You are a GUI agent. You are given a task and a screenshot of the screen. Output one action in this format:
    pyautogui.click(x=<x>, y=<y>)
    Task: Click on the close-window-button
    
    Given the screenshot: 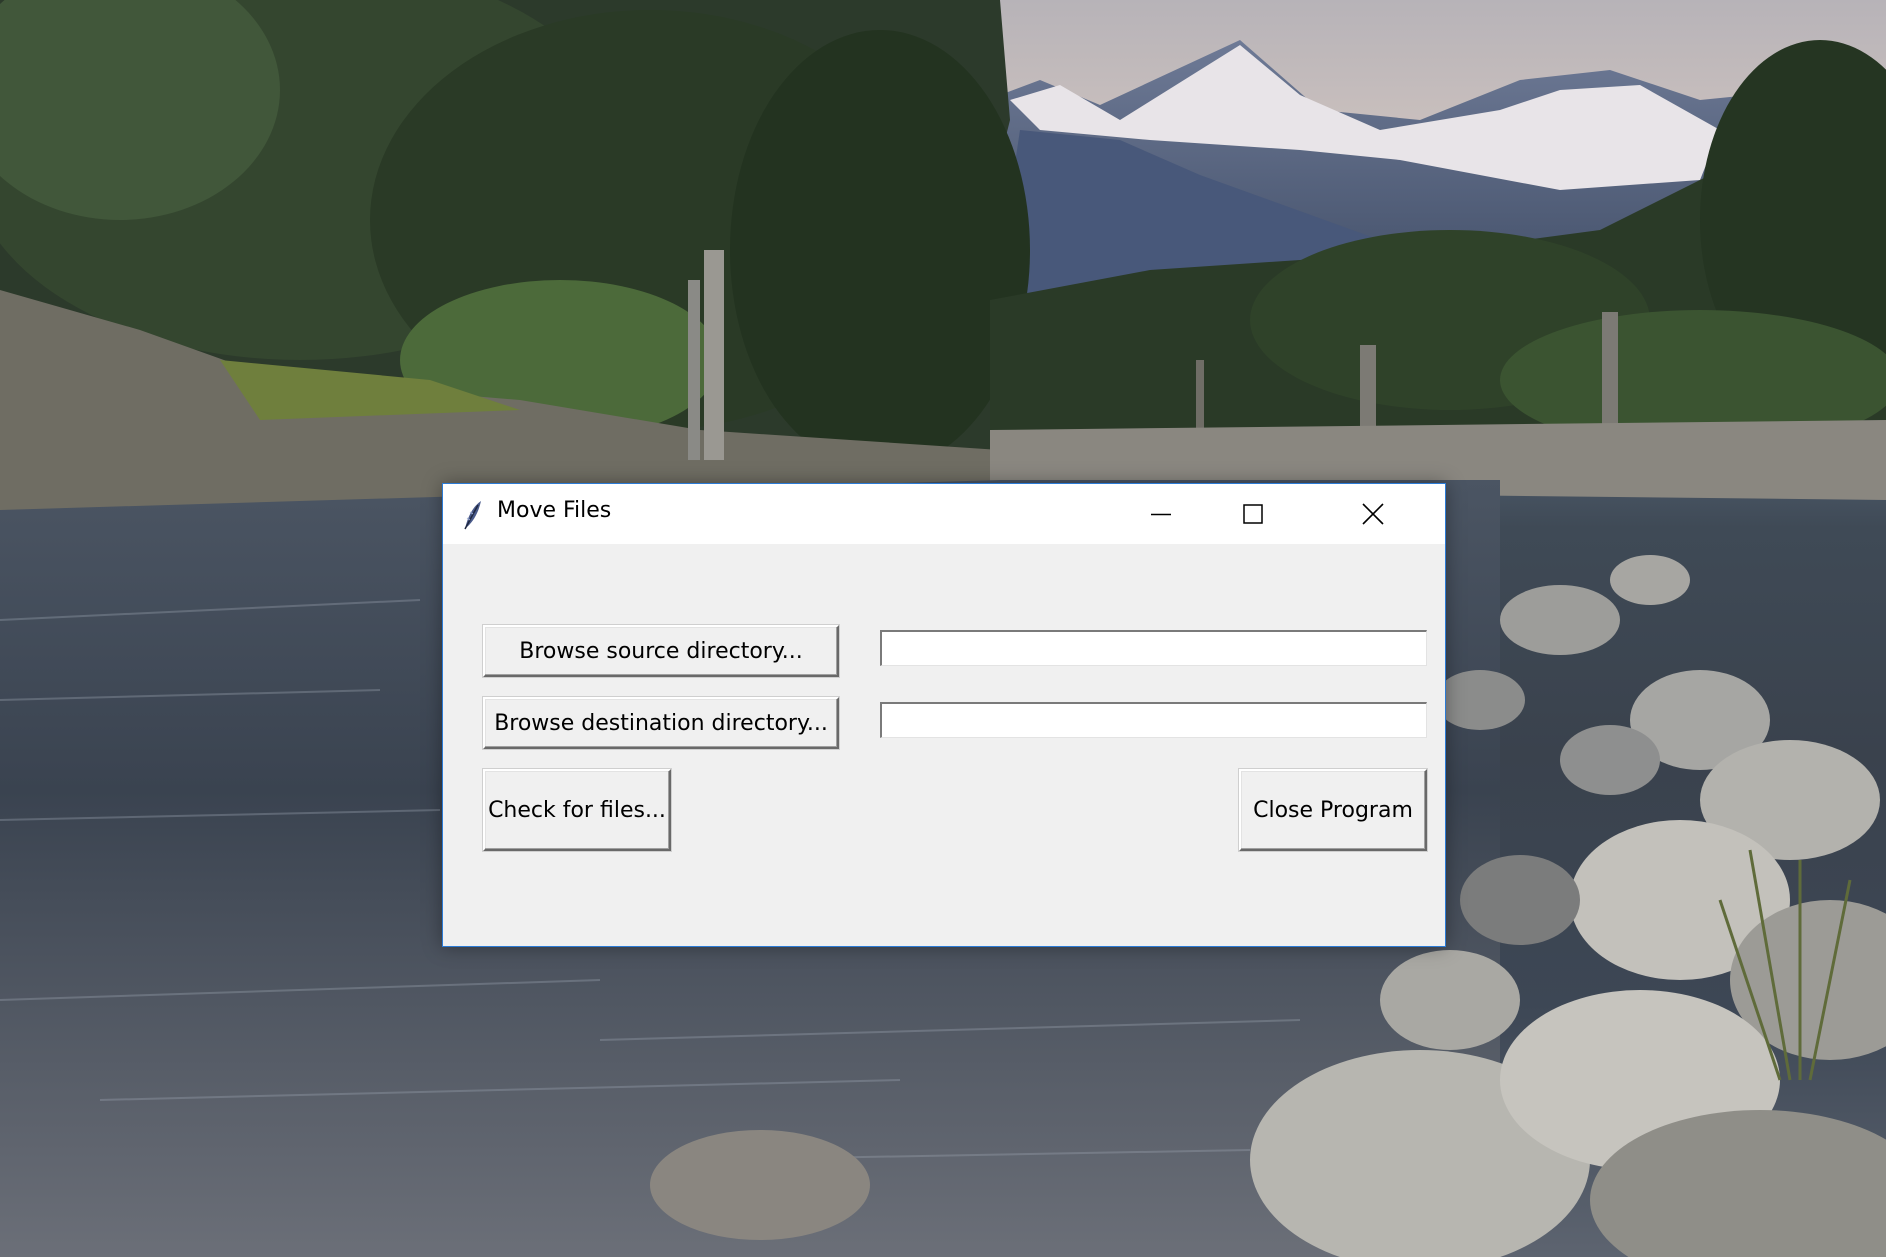 What is the action you would take?
    pyautogui.click(x=1373, y=514)
    